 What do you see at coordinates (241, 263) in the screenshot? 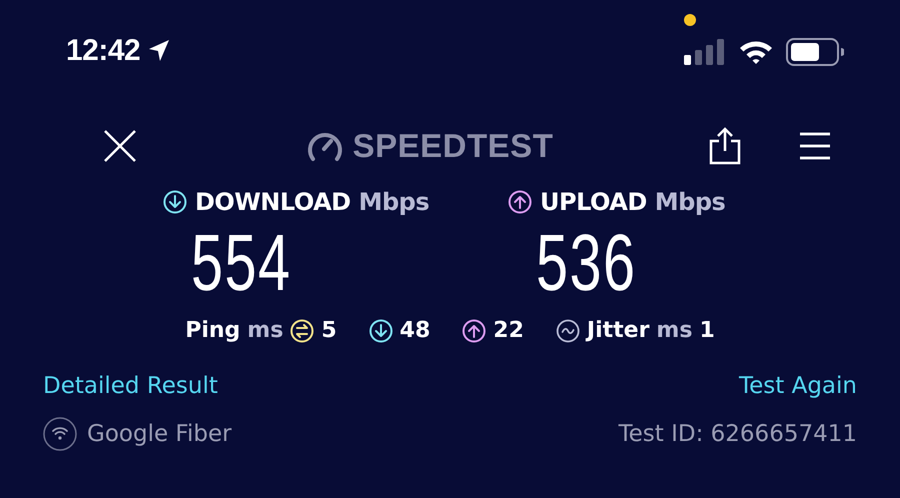
I see `speed-value: 554` at bounding box center [241, 263].